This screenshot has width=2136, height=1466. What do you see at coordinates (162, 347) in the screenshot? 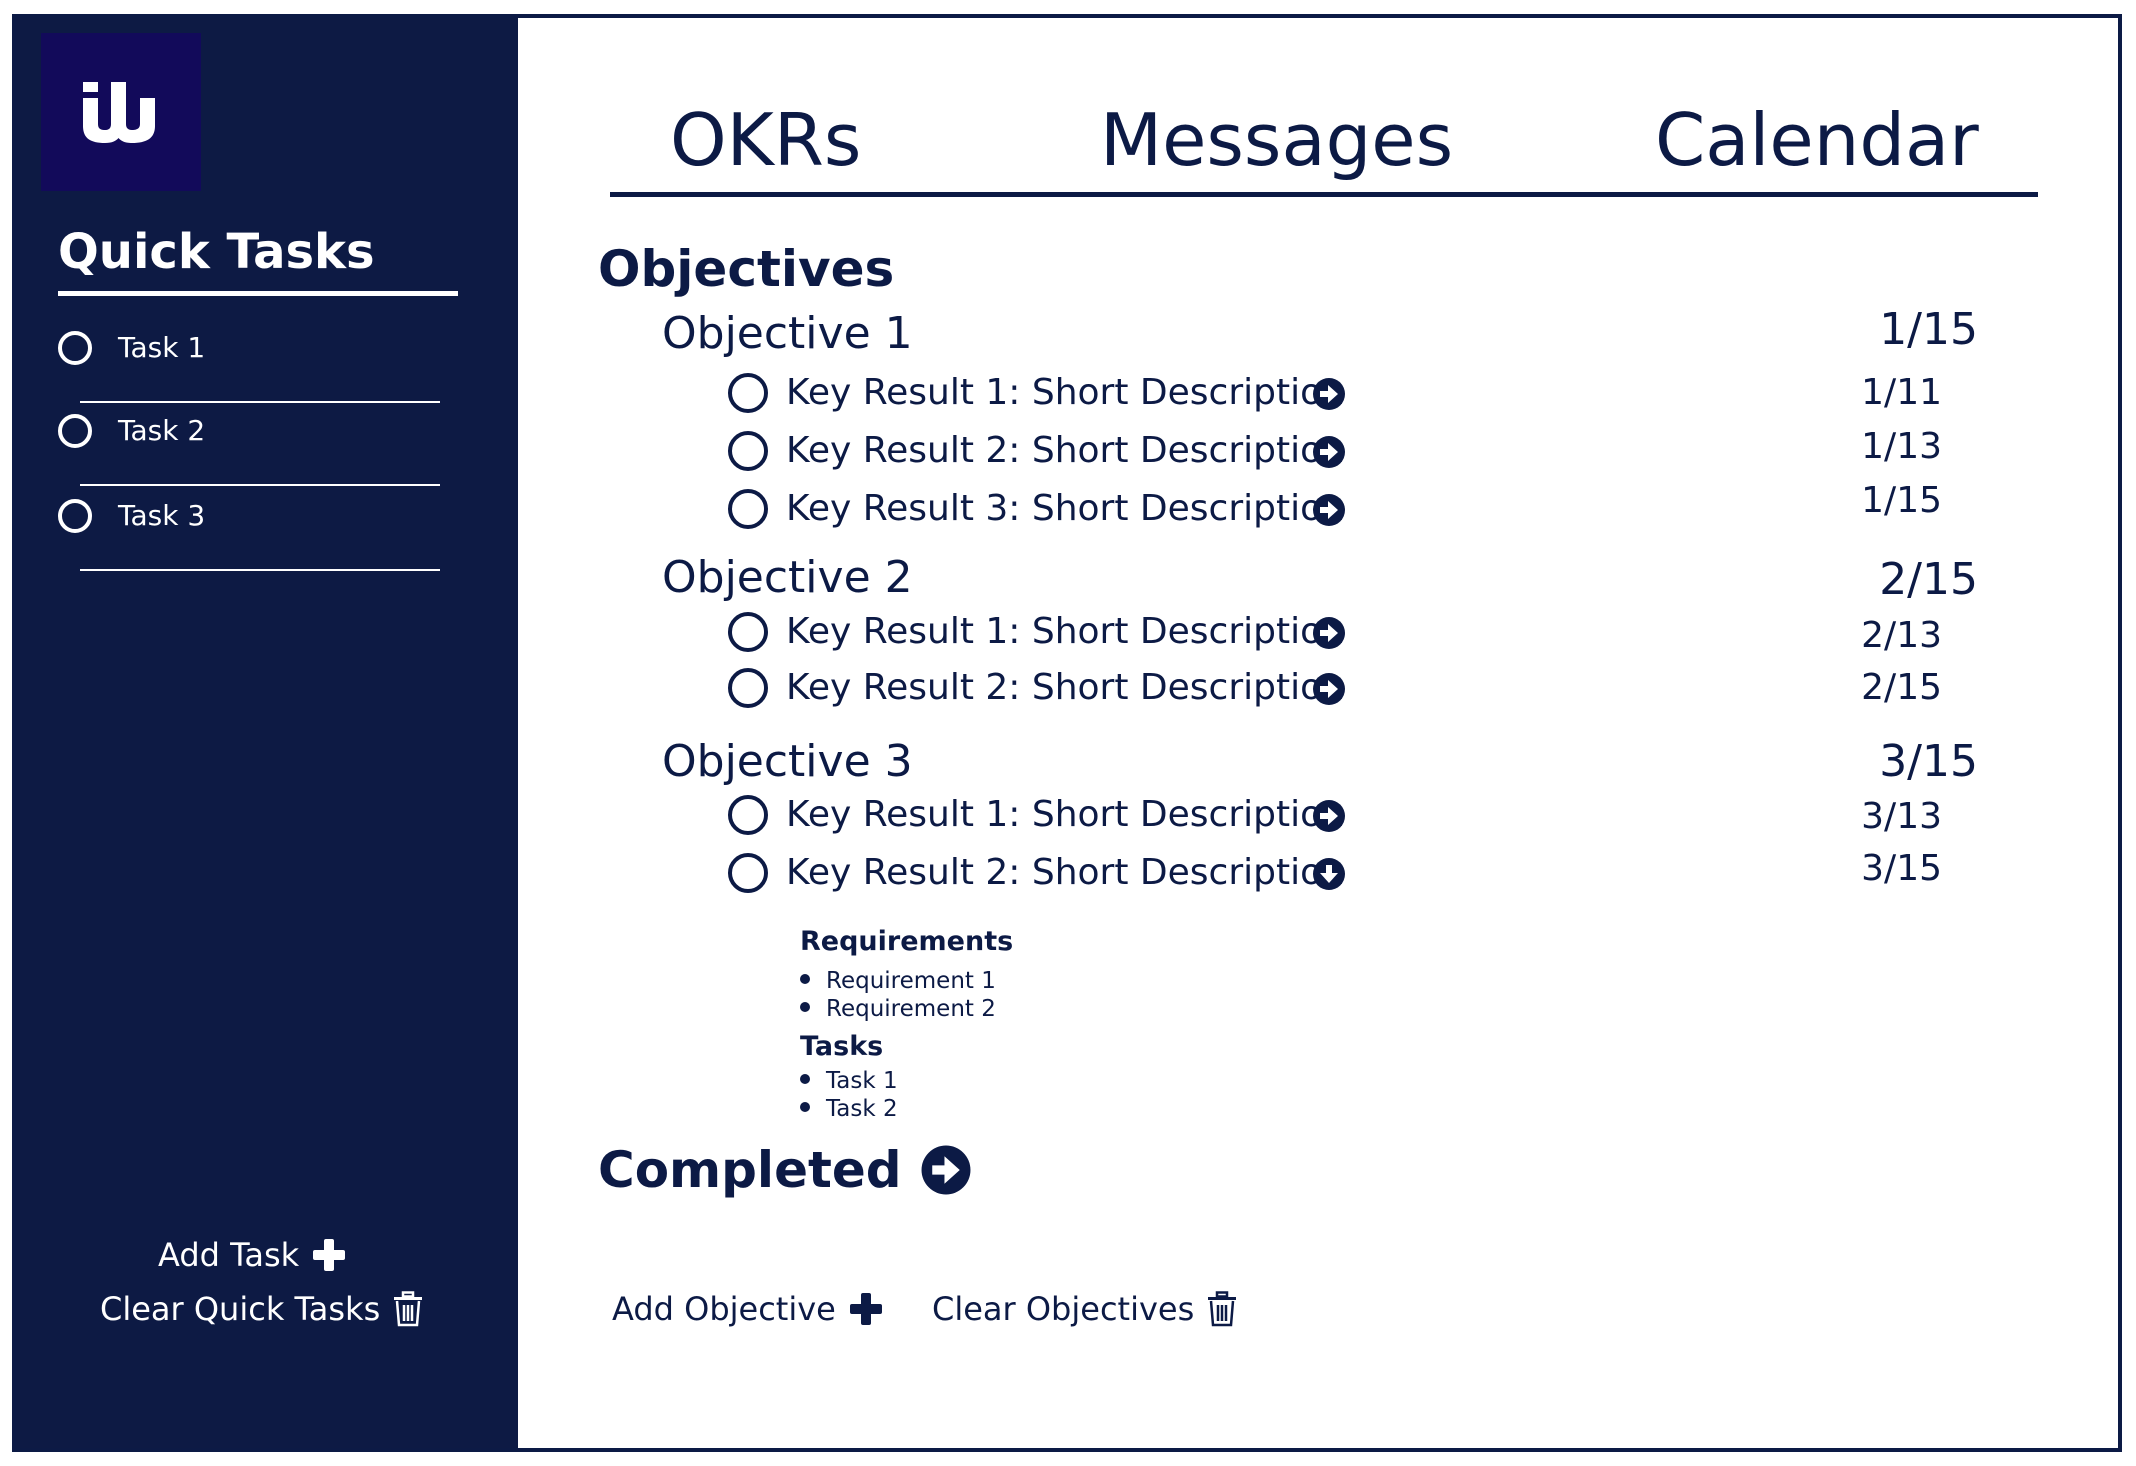
I see `quick-task-label: Task 1` at bounding box center [162, 347].